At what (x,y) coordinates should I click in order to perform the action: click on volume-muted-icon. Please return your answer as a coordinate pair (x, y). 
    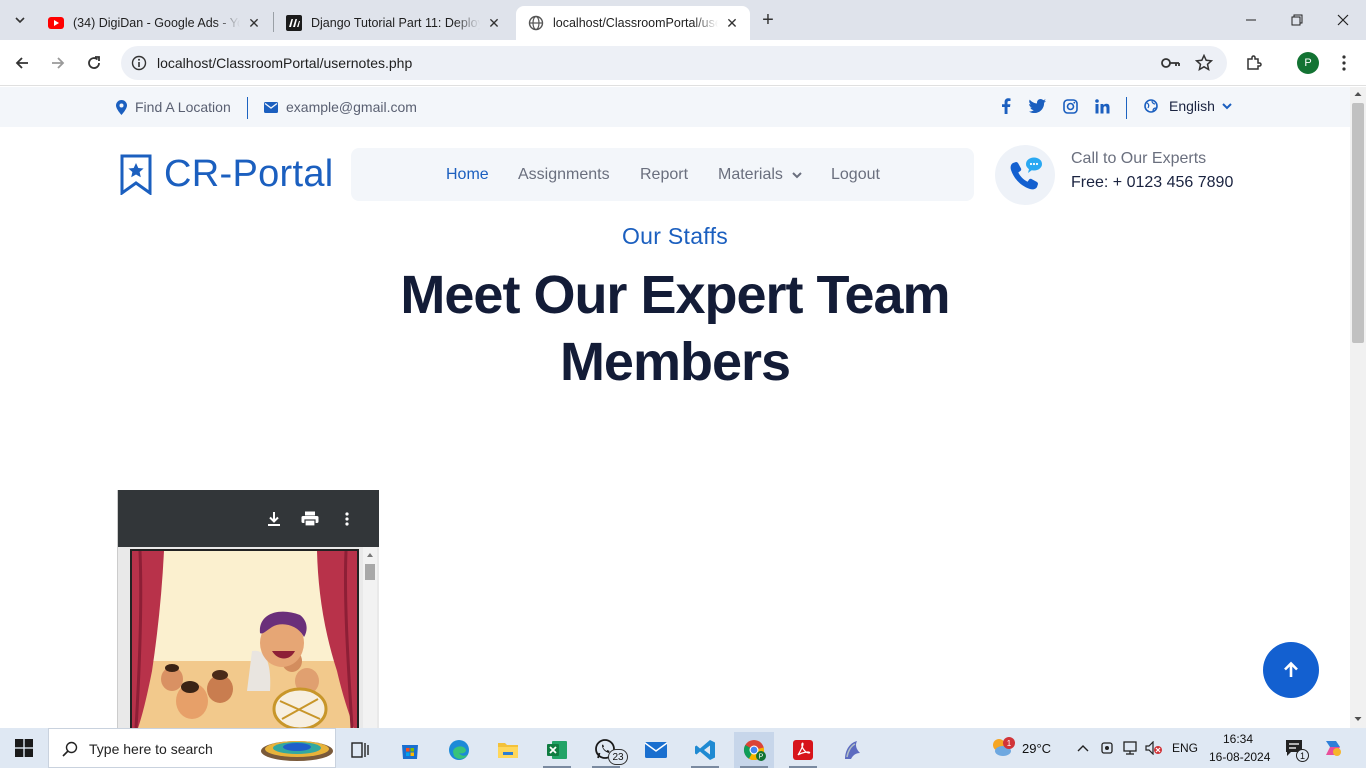
    Looking at the image, I should click on (1154, 748).